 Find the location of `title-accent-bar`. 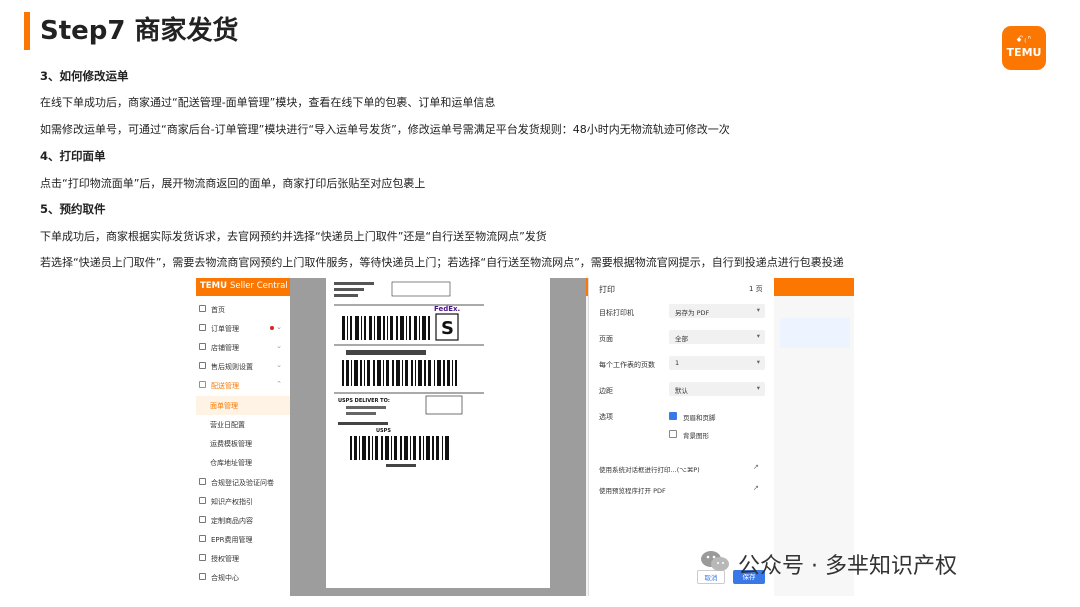

title-accent-bar is located at coordinates (27, 31).